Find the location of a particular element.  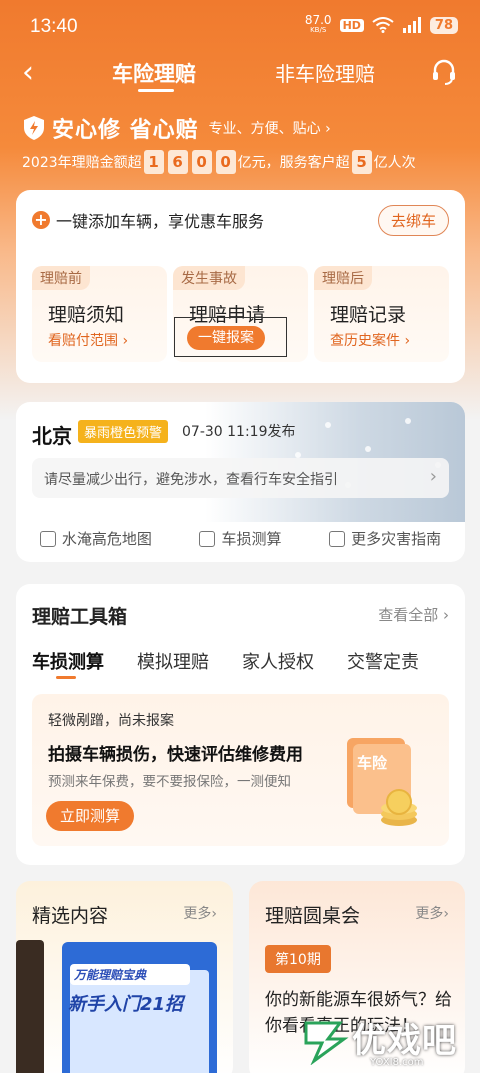

toolbox-title: 理赔工具箱 is located at coordinates (80, 617).